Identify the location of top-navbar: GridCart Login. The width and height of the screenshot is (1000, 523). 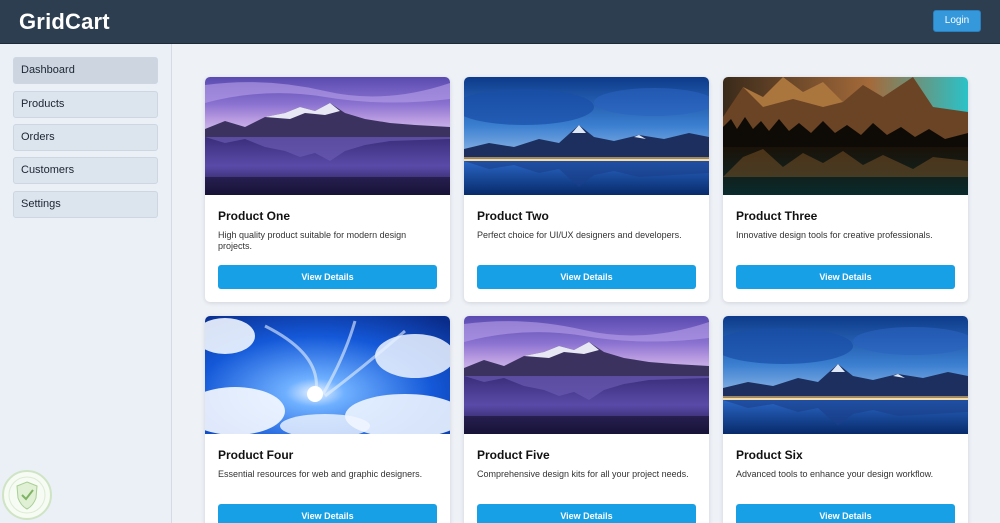
(500, 22).